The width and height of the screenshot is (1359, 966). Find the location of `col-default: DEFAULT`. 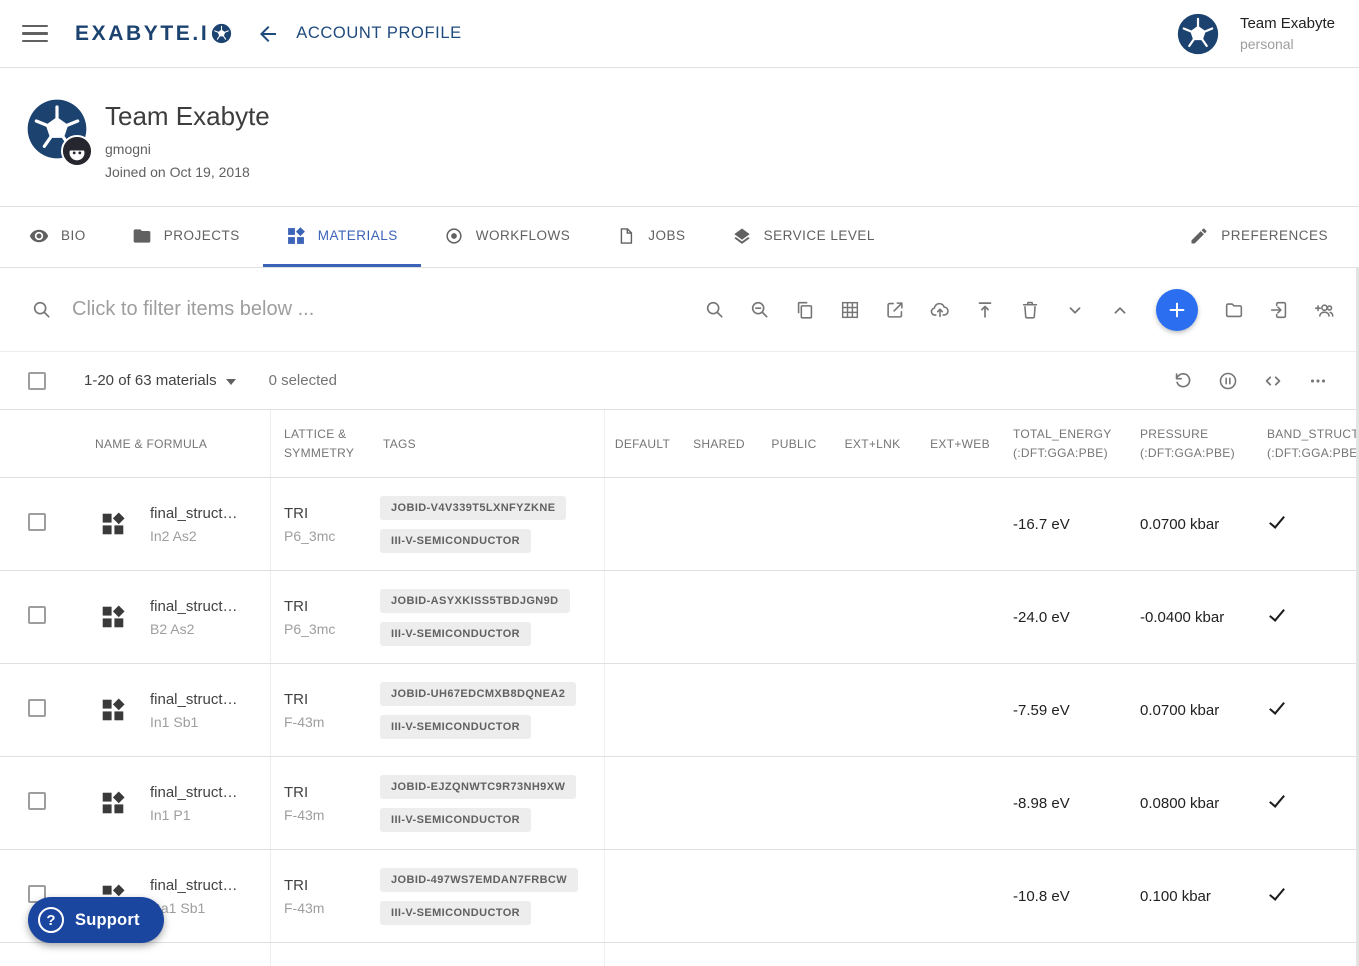

col-default: DEFAULT is located at coordinates (642, 443).